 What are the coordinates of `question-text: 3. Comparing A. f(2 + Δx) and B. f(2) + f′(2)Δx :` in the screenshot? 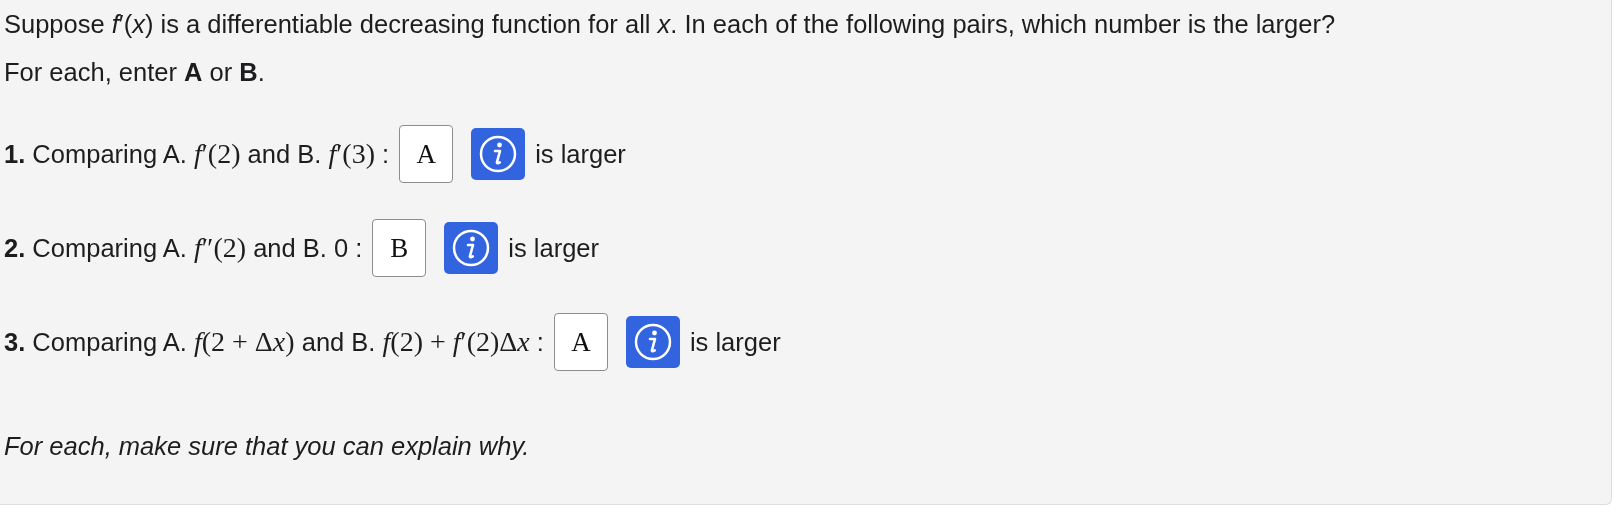 It's located at (274, 342).